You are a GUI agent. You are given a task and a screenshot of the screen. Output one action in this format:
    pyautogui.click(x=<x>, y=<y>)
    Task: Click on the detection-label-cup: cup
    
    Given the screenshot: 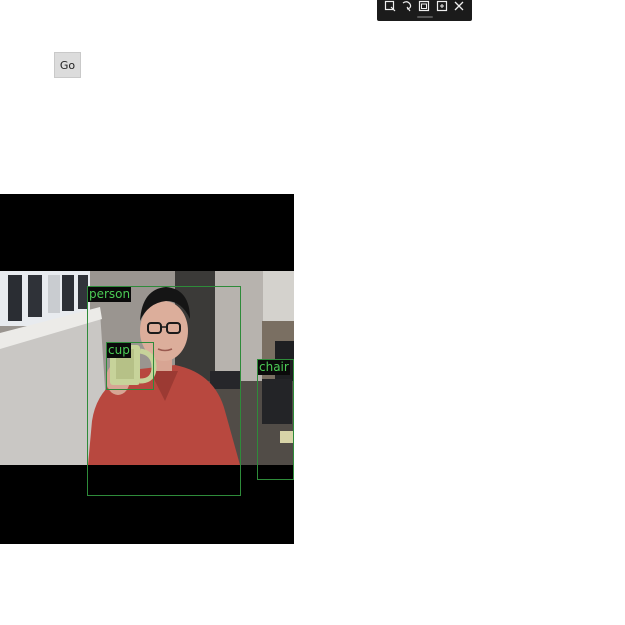 What is the action you would take?
    pyautogui.click(x=119, y=350)
    